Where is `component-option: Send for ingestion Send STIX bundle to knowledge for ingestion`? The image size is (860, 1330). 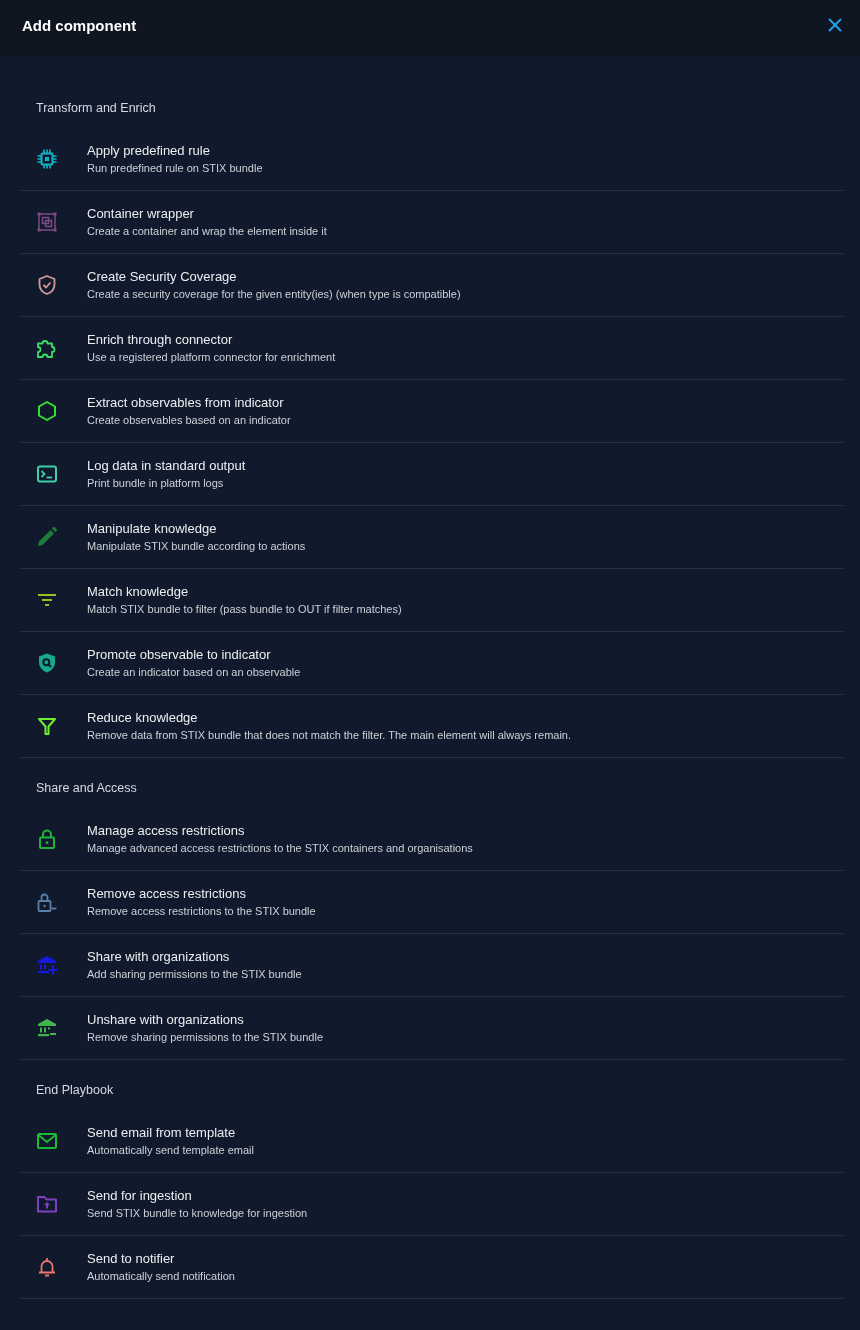
component-option: Send for ingestion Send STIX bundle to knowledge for ingestion is located at coordinates (432, 1204).